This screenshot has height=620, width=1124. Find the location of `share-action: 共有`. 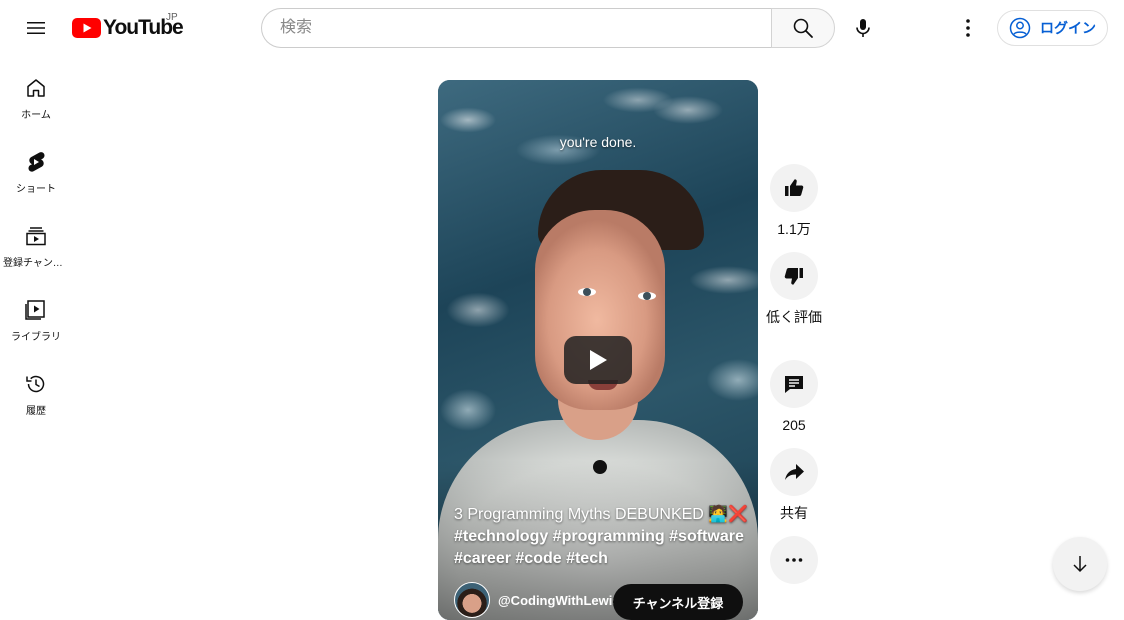

share-action: 共有 is located at coordinates (794, 485).